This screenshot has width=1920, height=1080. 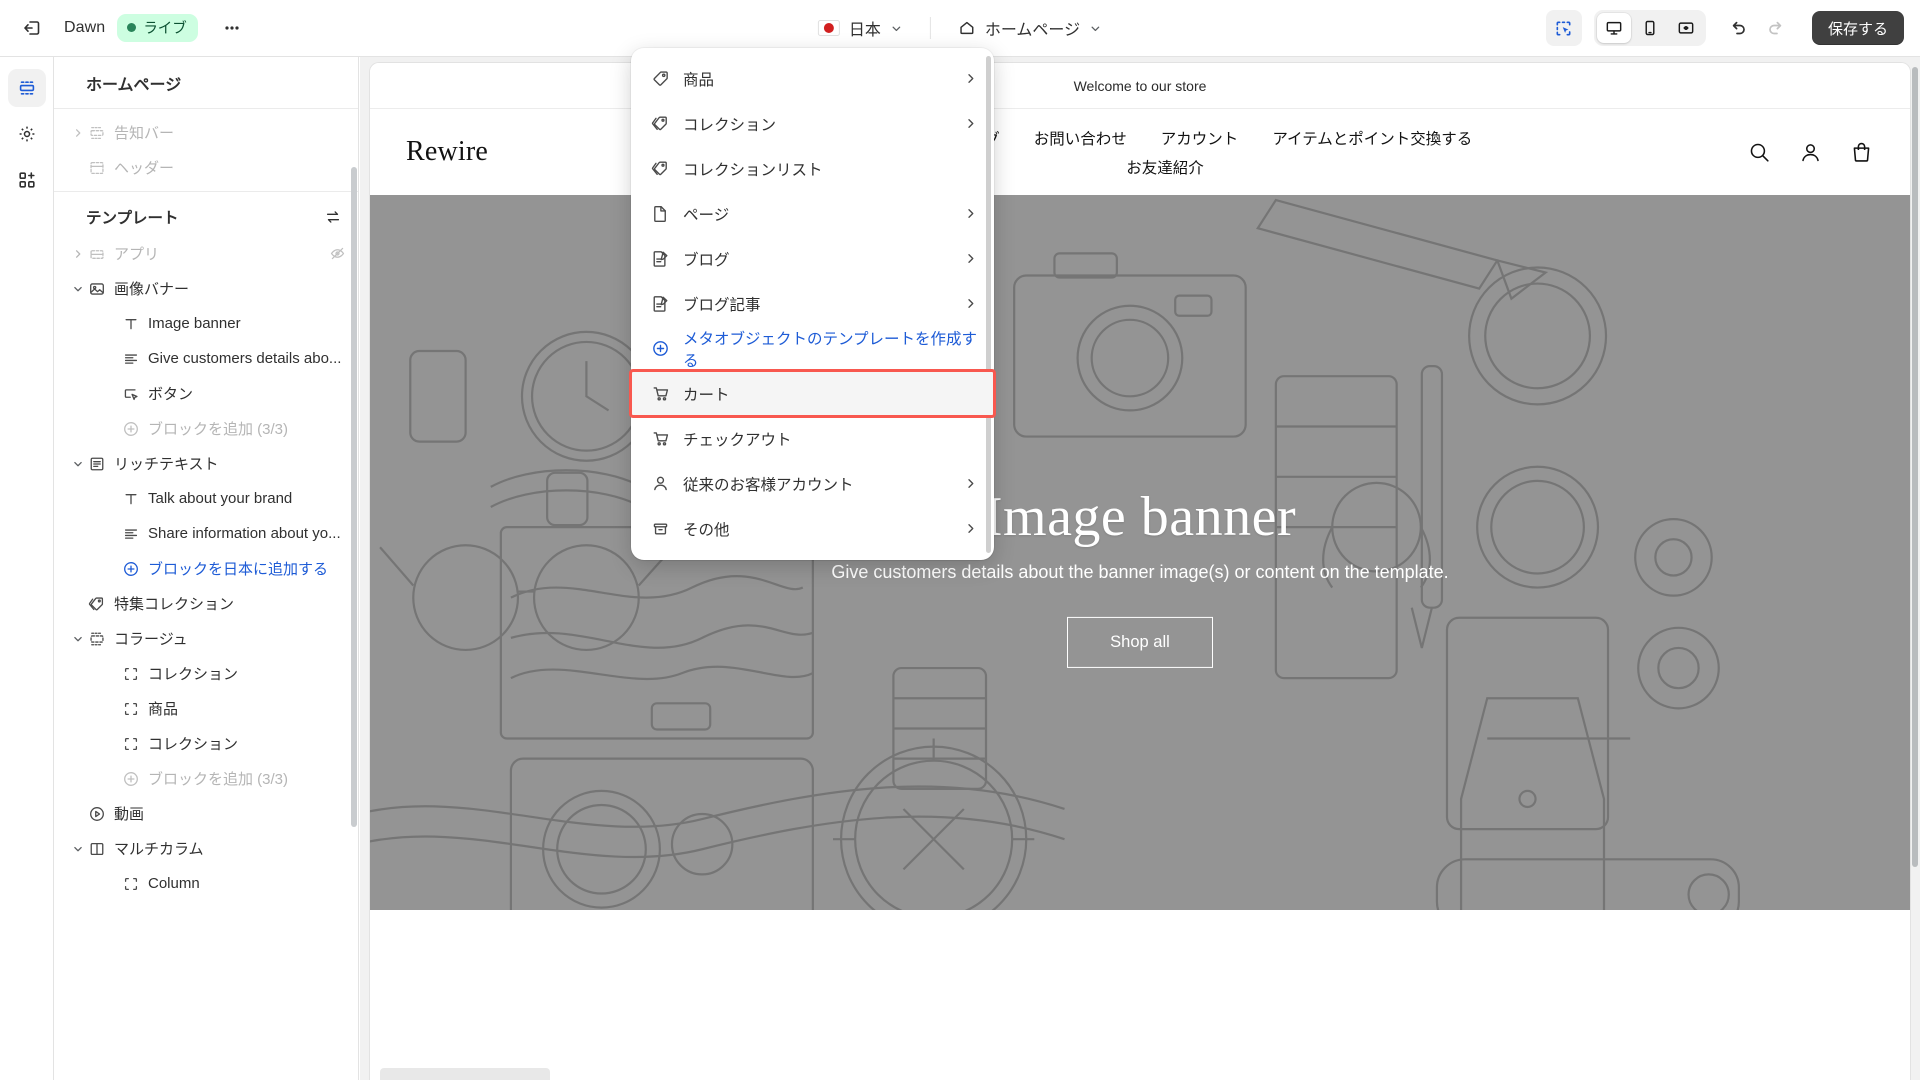 I want to click on sidebar-item: ブロックを日本に追加する, so click(x=206, y=568).